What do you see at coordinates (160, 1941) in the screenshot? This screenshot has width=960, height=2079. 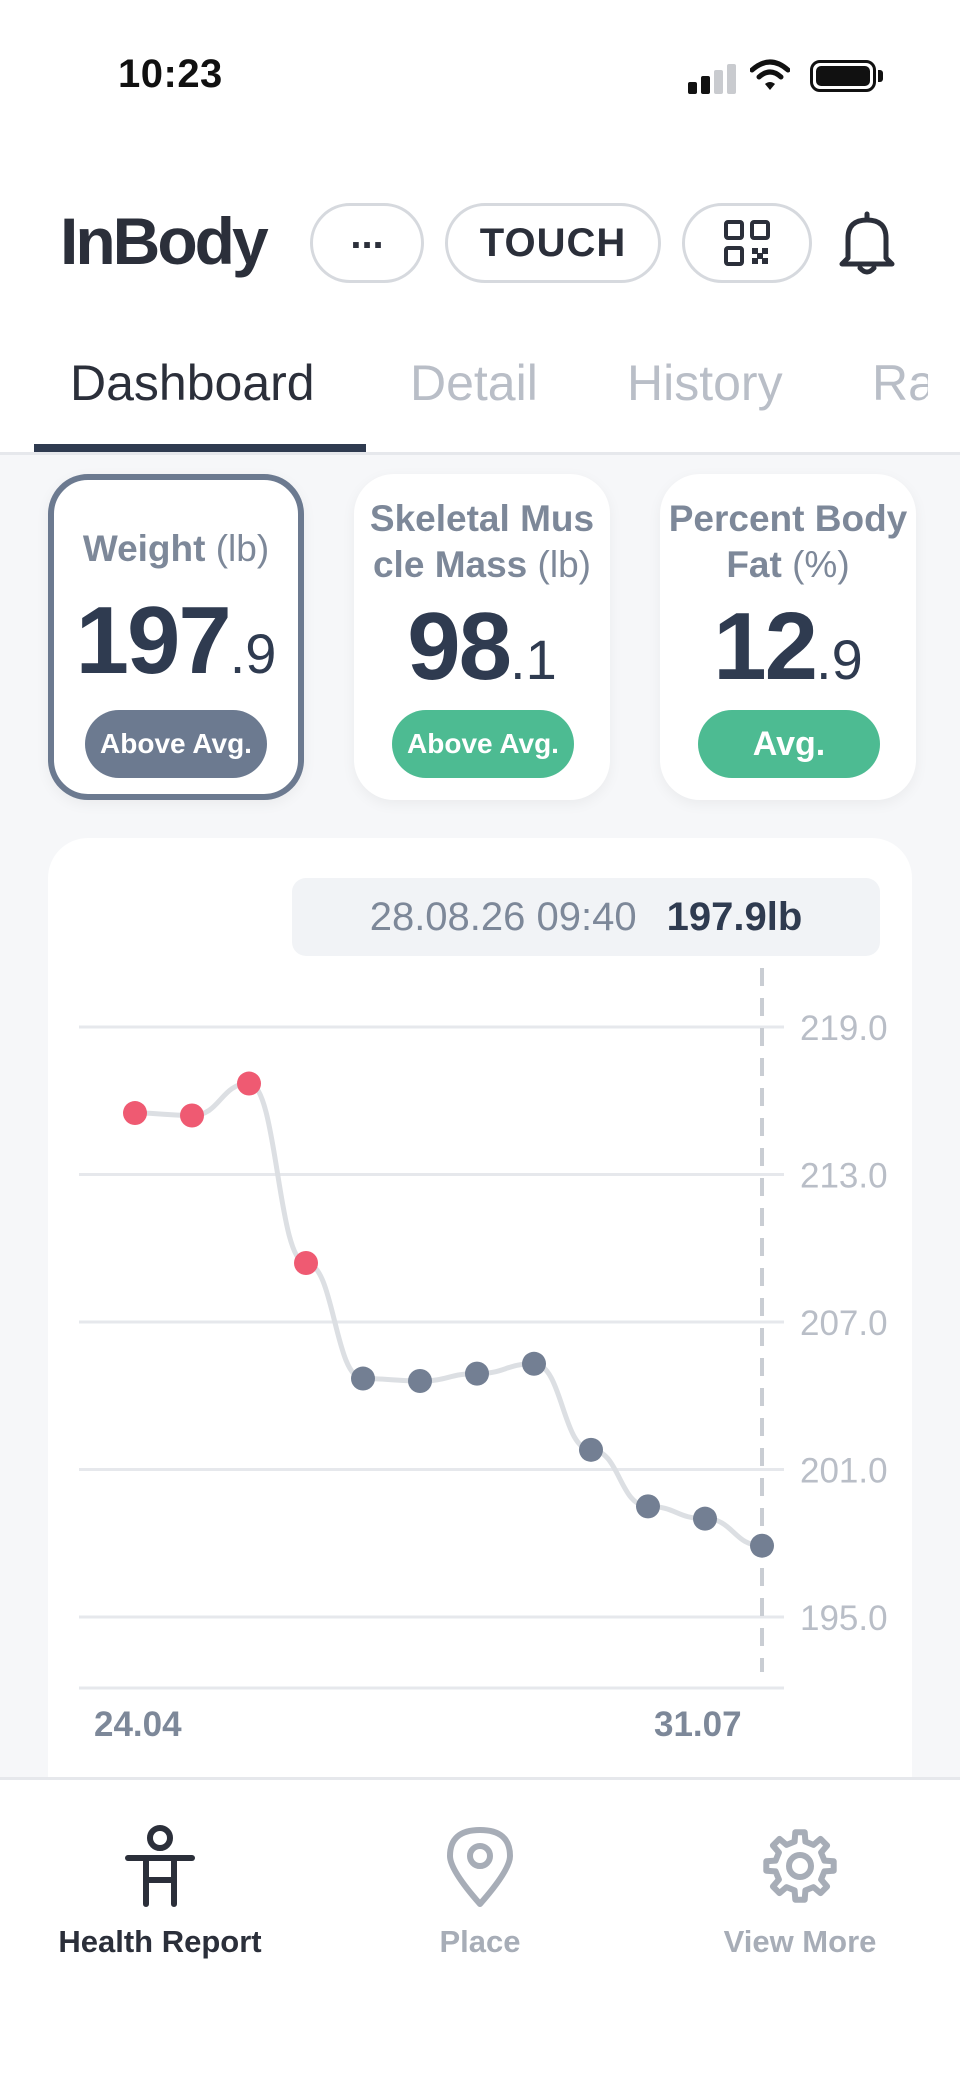 I see `nav-label: Health Report` at bounding box center [160, 1941].